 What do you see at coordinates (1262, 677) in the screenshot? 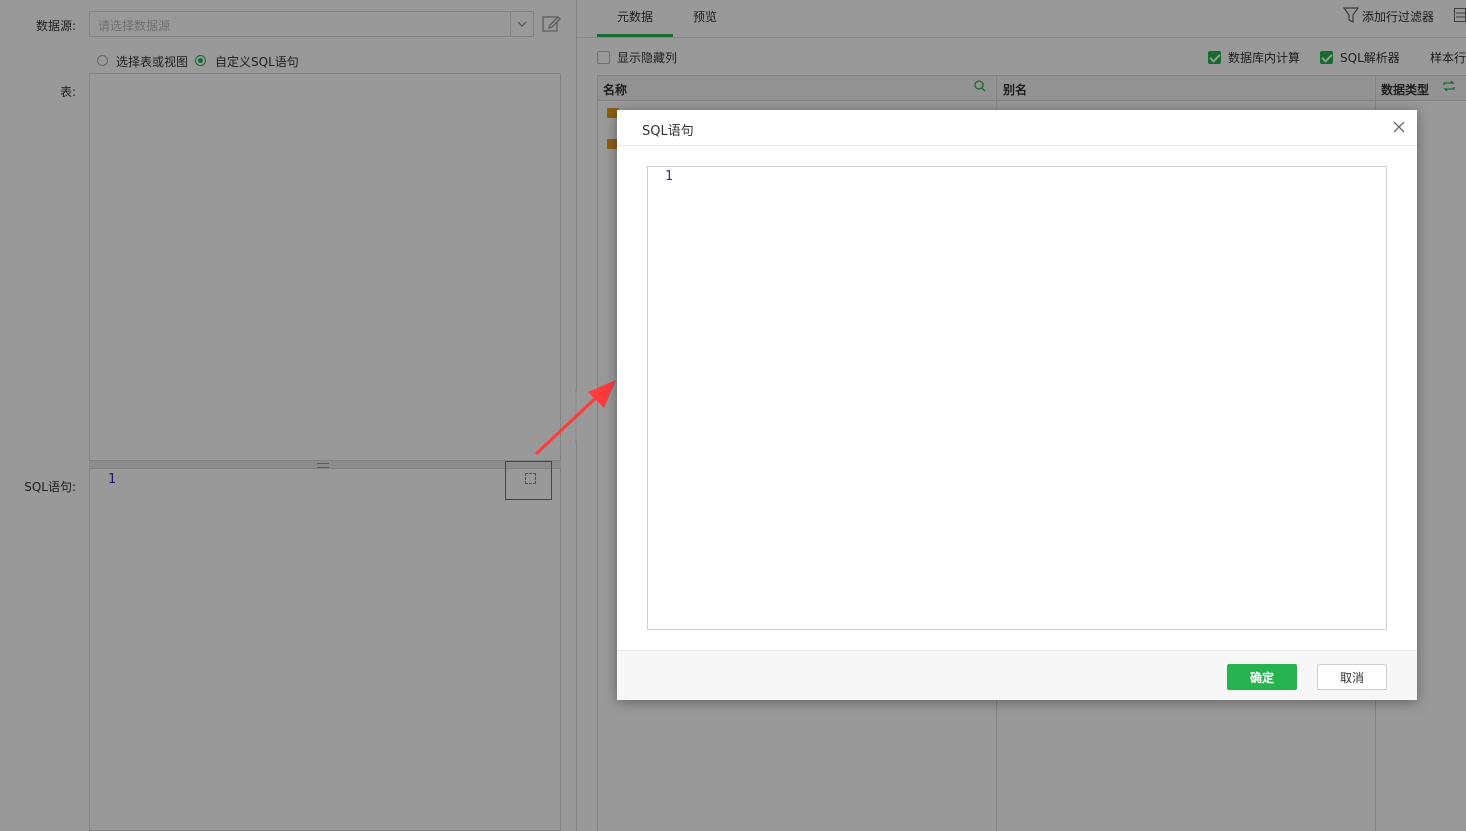
I see `ok-button: 确定` at bounding box center [1262, 677].